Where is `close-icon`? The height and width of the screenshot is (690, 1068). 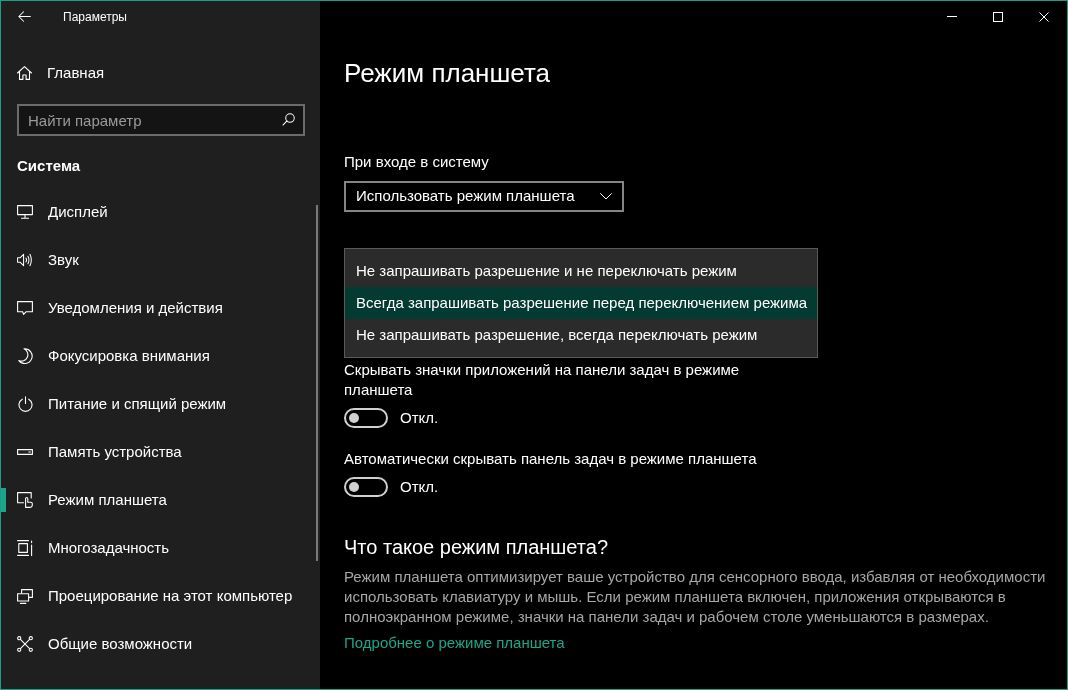
close-icon is located at coordinates (1044, 16).